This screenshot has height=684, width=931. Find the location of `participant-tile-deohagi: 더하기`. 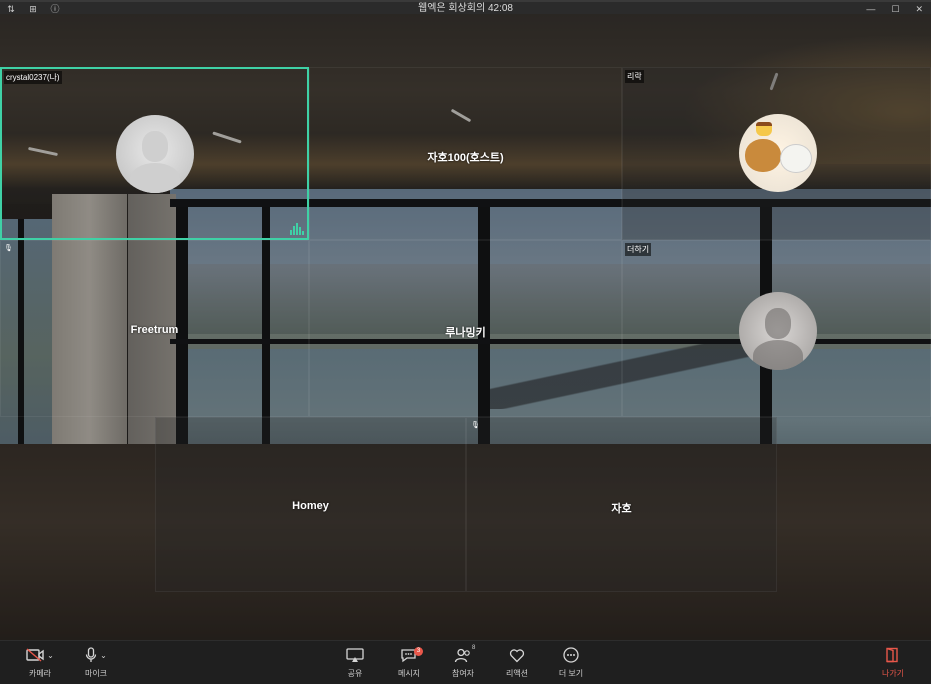

participant-tile-deohagi: 더하기 is located at coordinates (776, 328).